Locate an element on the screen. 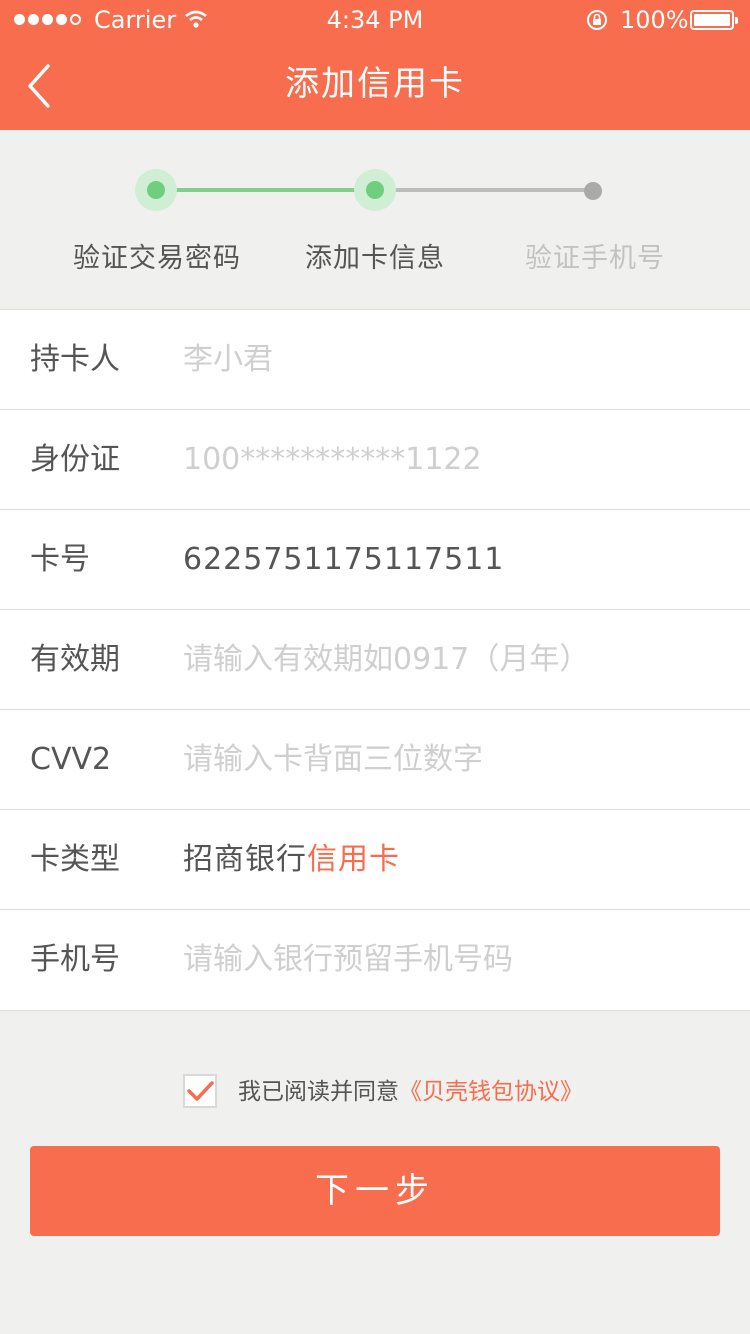  id-number-label: 身份证 is located at coordinates (75, 459).